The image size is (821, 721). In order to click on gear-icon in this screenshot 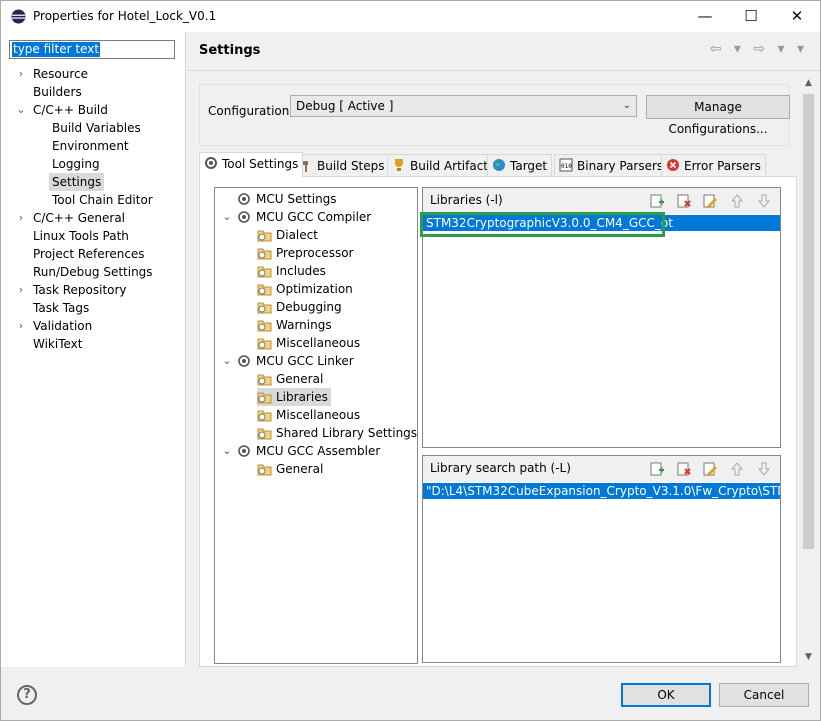, I will do `click(244, 217)`.